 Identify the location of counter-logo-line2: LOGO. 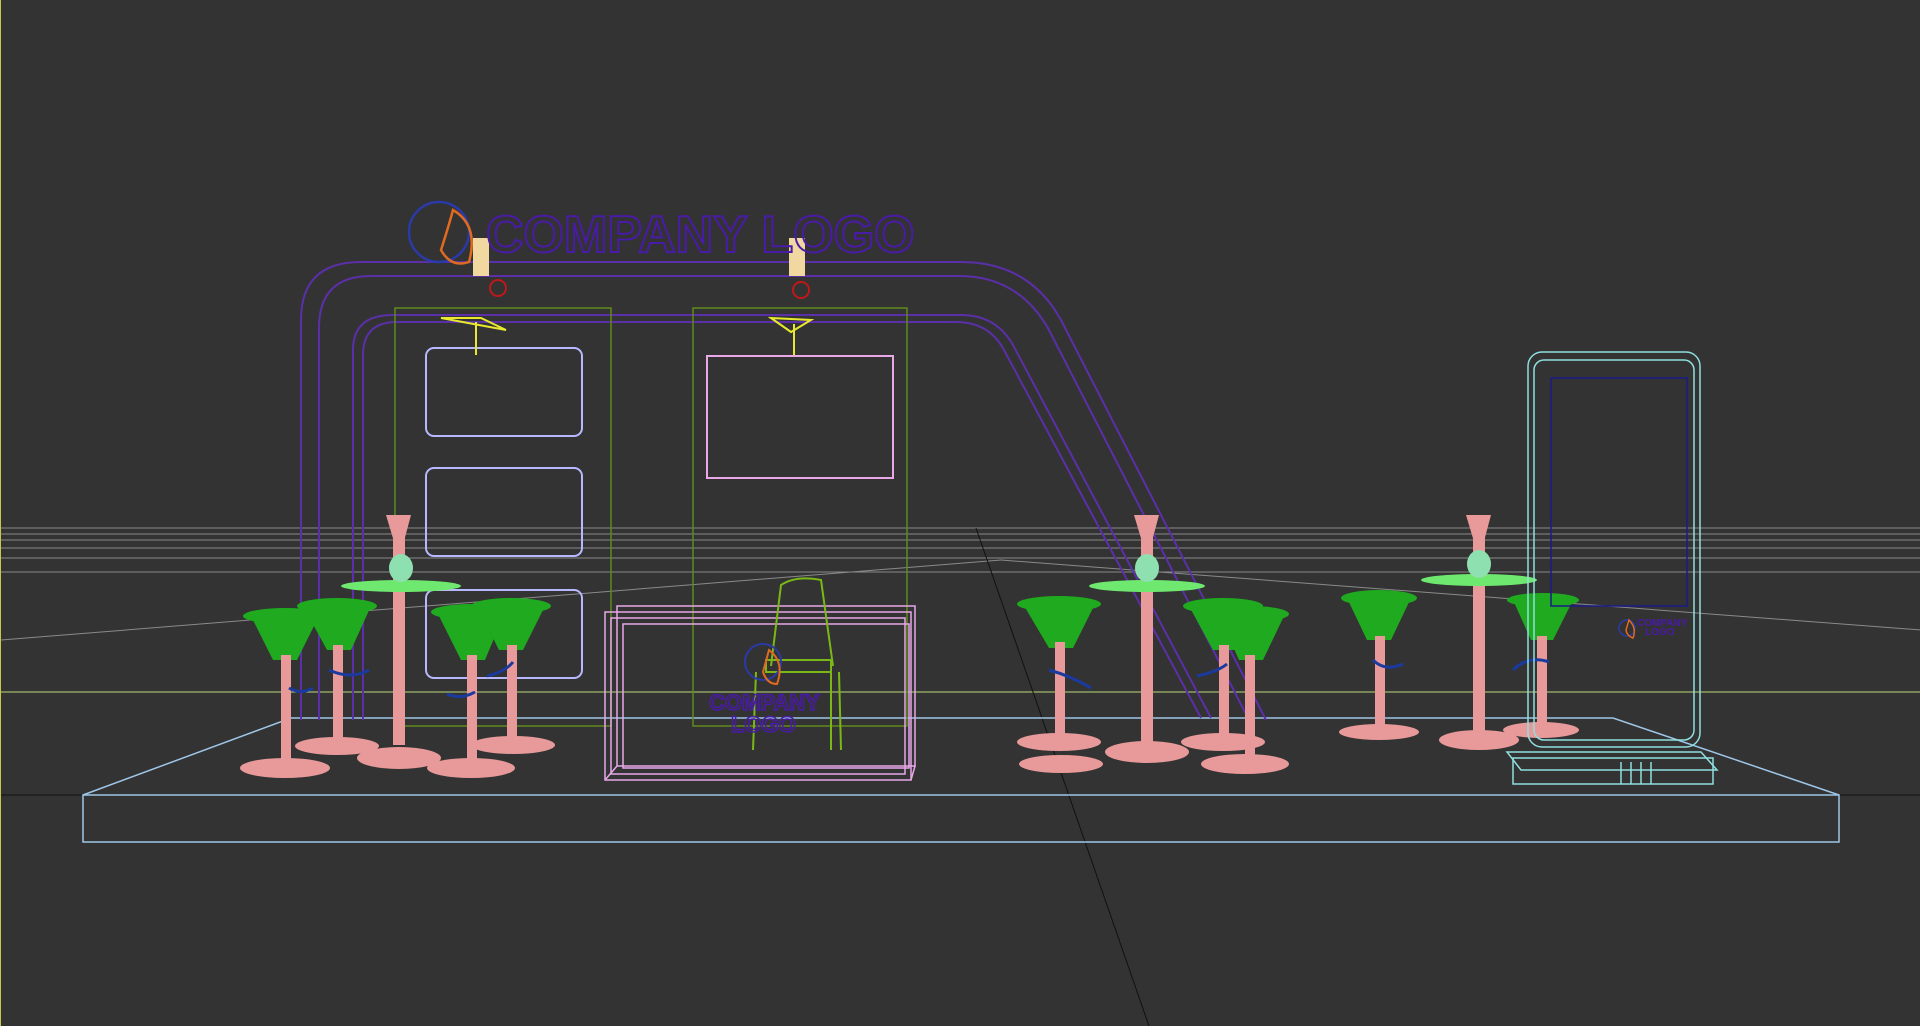
(763, 724).